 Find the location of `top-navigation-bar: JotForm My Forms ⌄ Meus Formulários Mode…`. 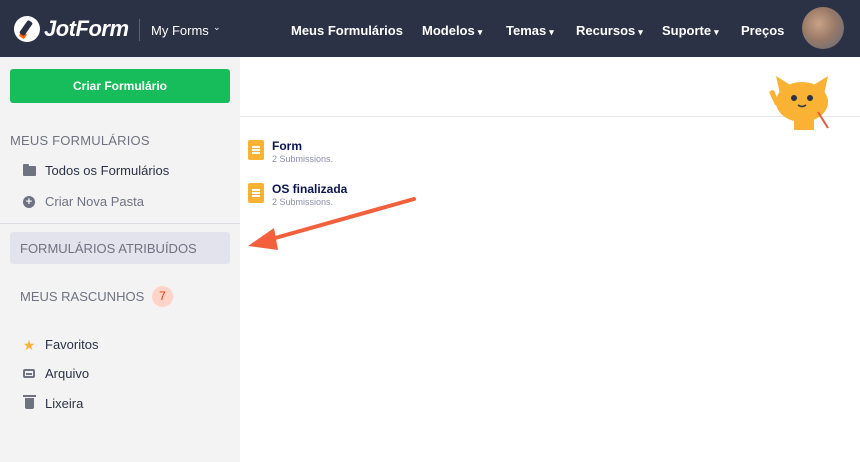

top-navigation-bar: JotForm My Forms ⌄ Meus Formulários Mode… is located at coordinates (430, 28).